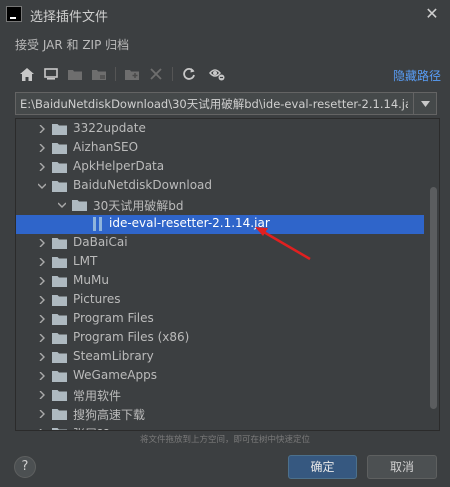  I want to click on hide-path-link: 隐藏路径, so click(417, 75).